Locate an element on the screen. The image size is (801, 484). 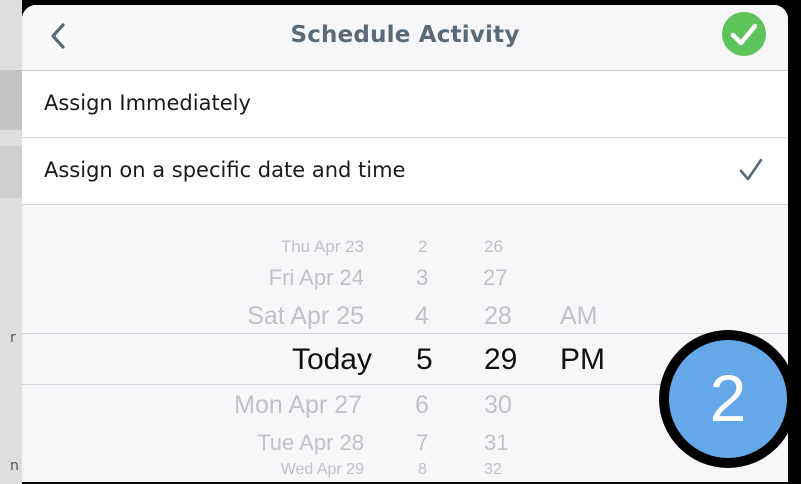
picker-day-option: Sat Apr 25 is located at coordinates (305, 316).